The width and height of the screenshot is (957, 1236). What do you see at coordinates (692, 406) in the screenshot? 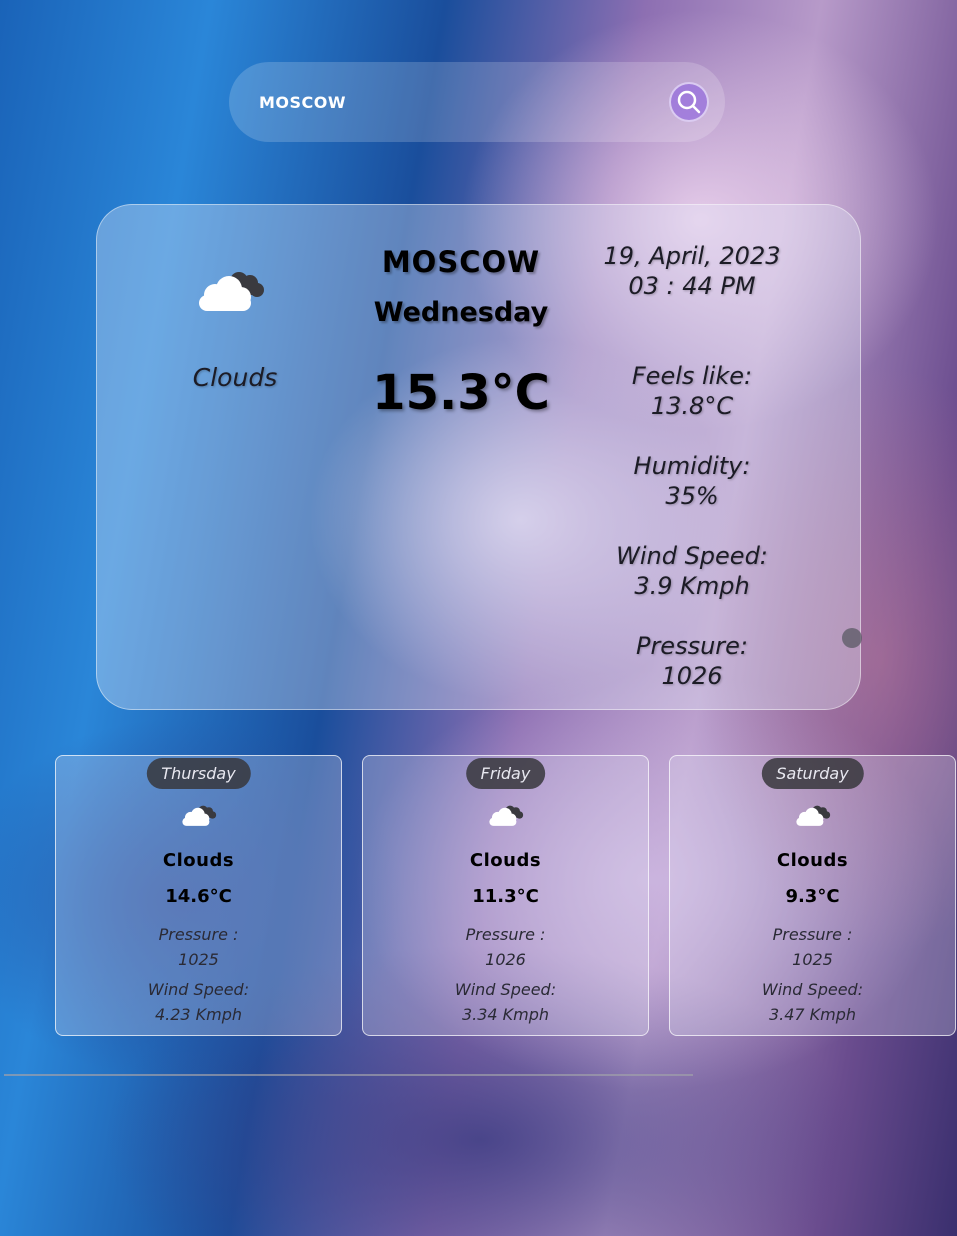
I see `feels-like-value: 13.8°C` at bounding box center [692, 406].